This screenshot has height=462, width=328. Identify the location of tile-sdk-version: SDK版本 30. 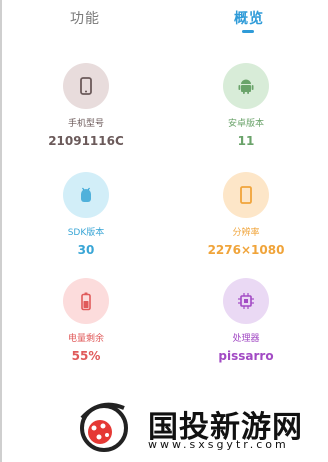
(86, 215).